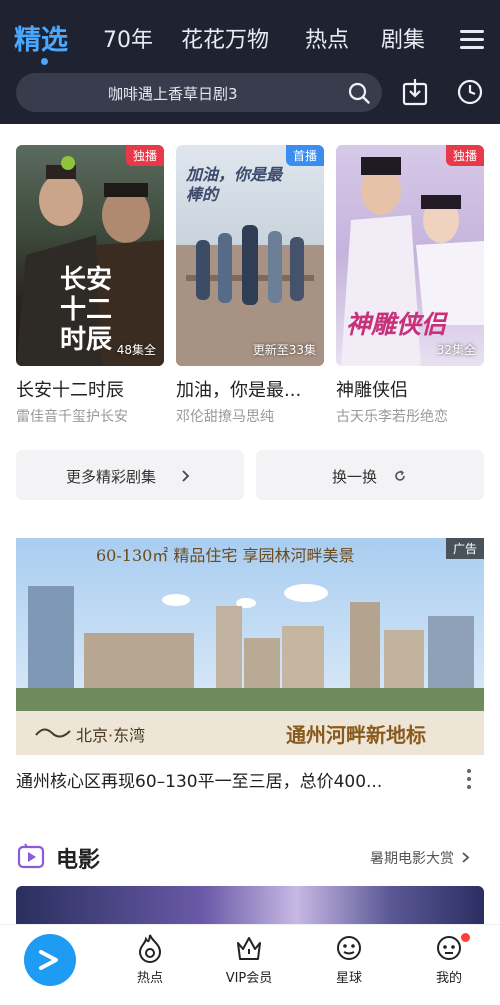 This screenshot has height=1005, width=500. What do you see at coordinates (464, 548) in the screenshot?
I see `ad-badge: 广告` at bounding box center [464, 548].